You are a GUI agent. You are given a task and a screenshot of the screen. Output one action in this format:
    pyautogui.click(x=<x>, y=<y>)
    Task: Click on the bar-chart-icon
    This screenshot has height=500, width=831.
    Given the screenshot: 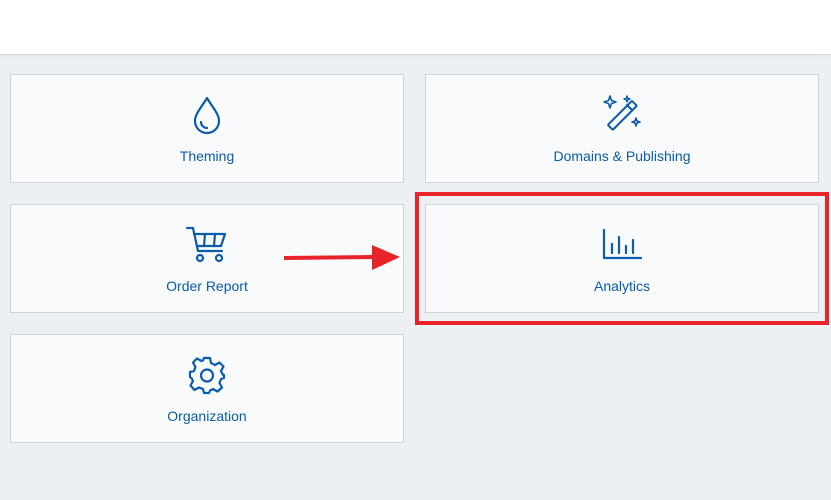 What is the action you would take?
    pyautogui.click(x=622, y=245)
    